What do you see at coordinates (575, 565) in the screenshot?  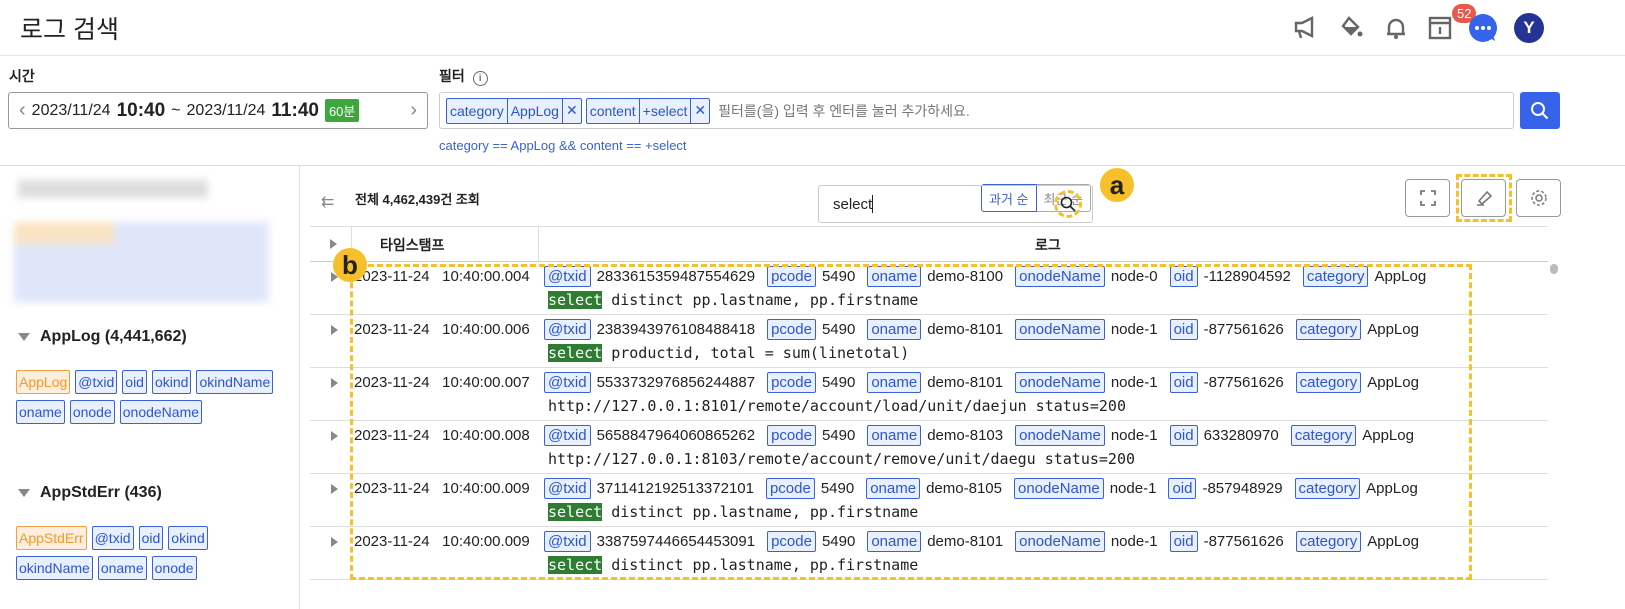 I see `search-highlight: select` at bounding box center [575, 565].